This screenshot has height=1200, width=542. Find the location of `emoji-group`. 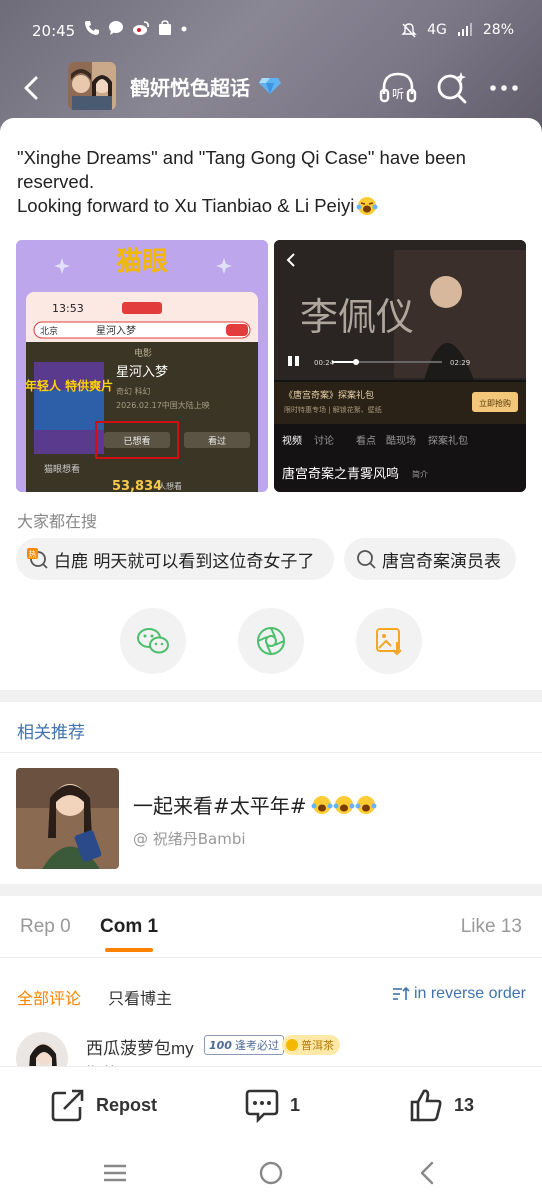

emoji-group is located at coordinates (344, 805).